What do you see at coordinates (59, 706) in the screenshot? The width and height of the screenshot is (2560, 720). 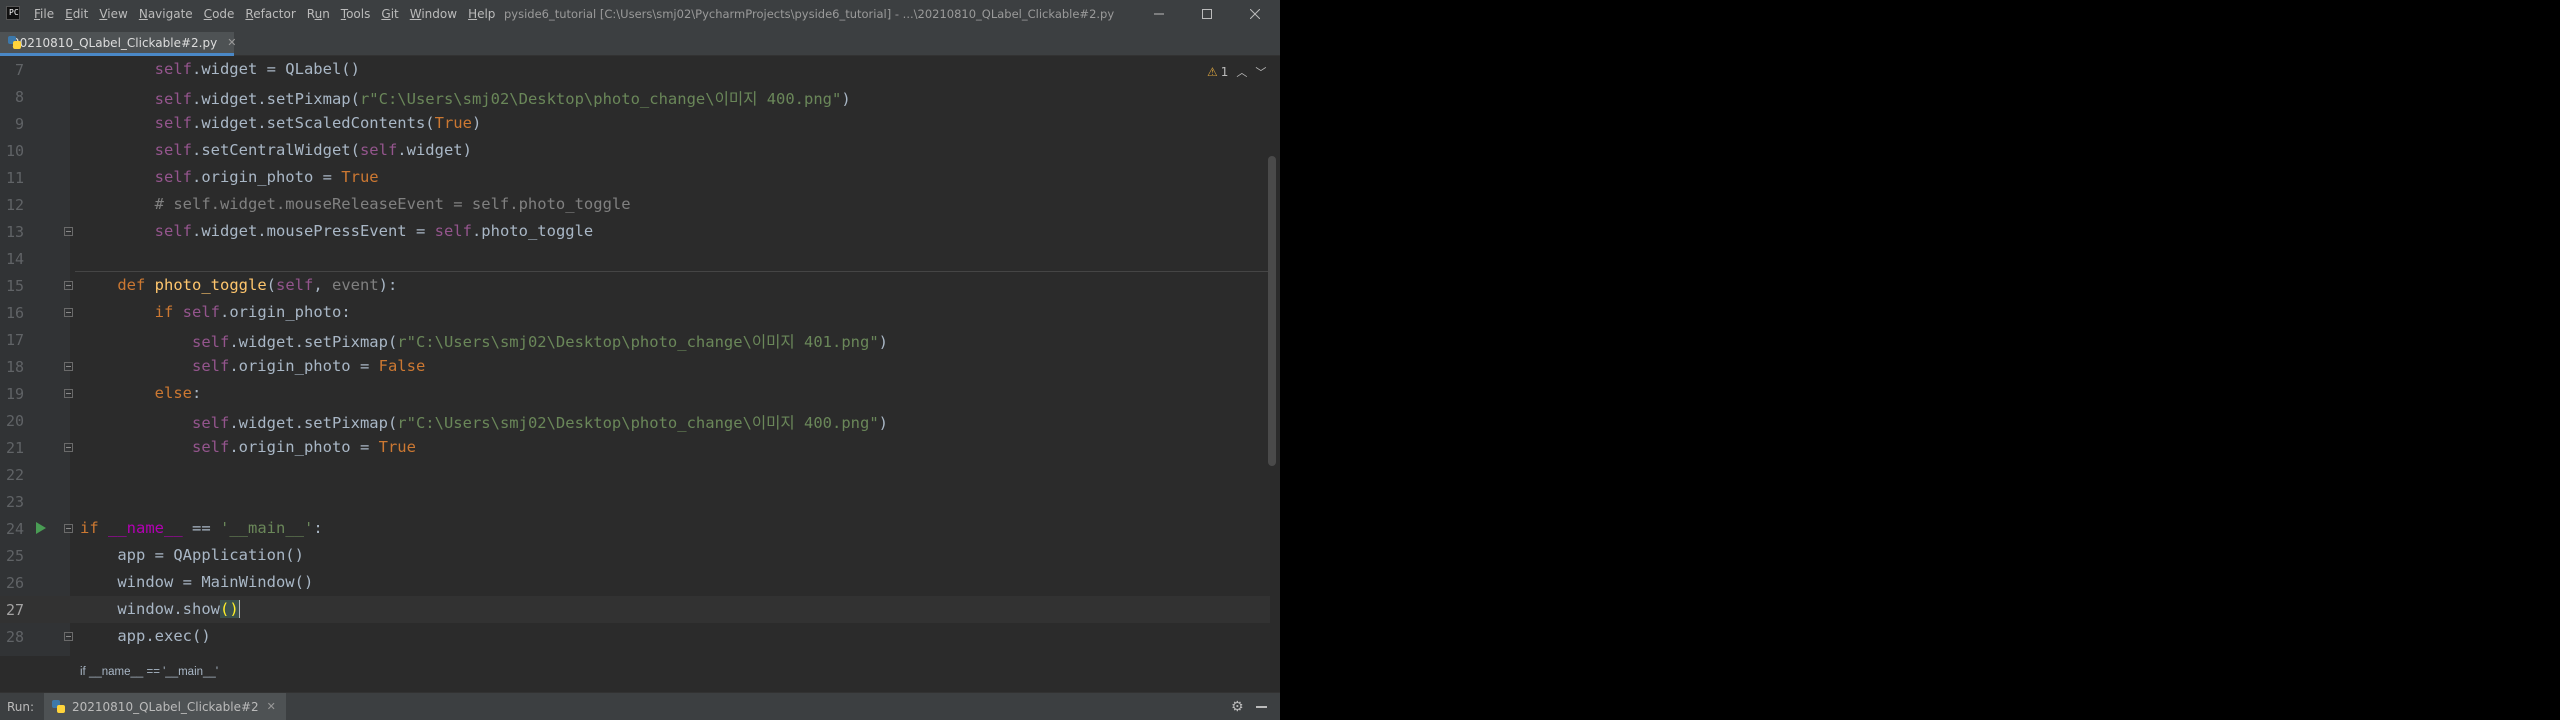 I see `python-file-icon` at bounding box center [59, 706].